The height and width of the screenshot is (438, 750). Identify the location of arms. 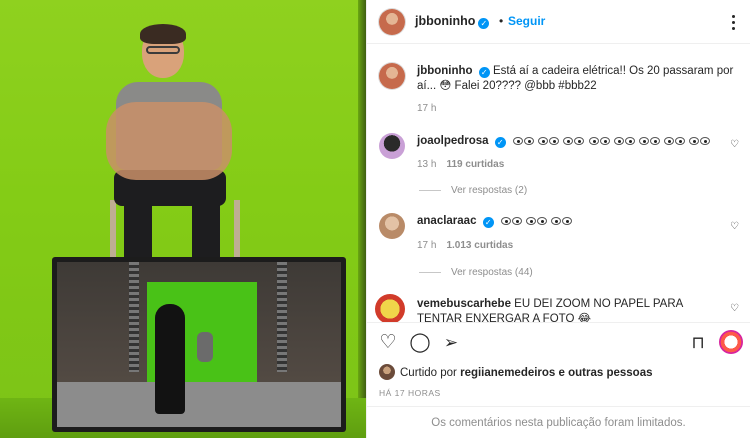
(169, 141).